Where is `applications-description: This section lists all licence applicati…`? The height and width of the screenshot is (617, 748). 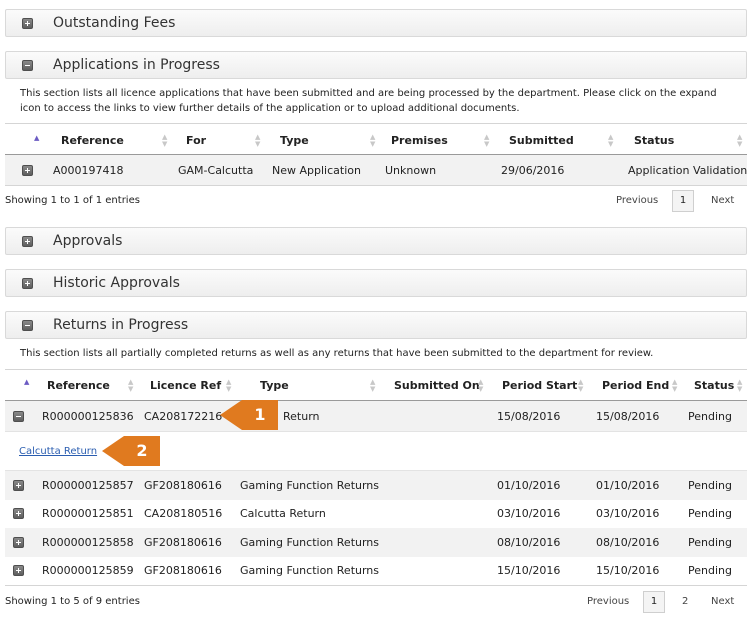
applications-description: This section lists all licence applicati… is located at coordinates (368, 101).